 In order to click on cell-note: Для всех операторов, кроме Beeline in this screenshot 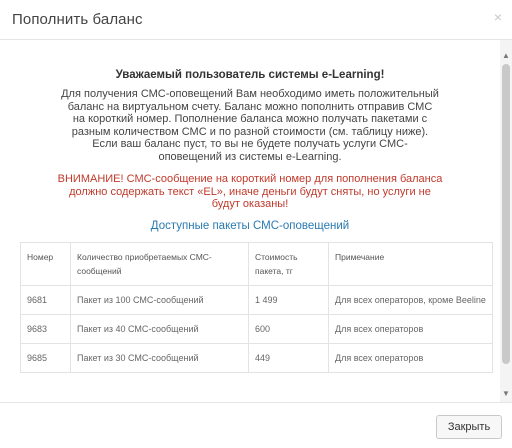, I will do `click(410, 299)`.